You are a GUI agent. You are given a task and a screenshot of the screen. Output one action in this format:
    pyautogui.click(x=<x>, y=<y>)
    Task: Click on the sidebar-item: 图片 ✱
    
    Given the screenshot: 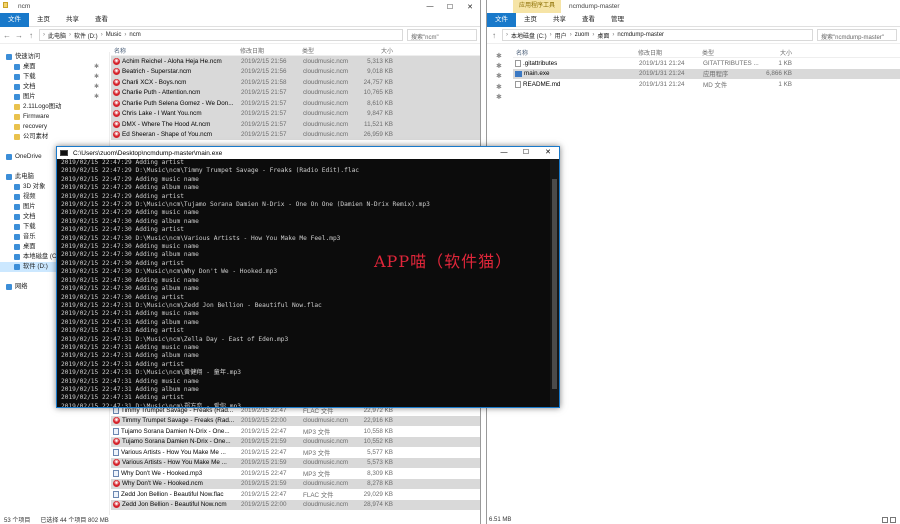 What is the action you would take?
    pyautogui.click(x=54, y=97)
    